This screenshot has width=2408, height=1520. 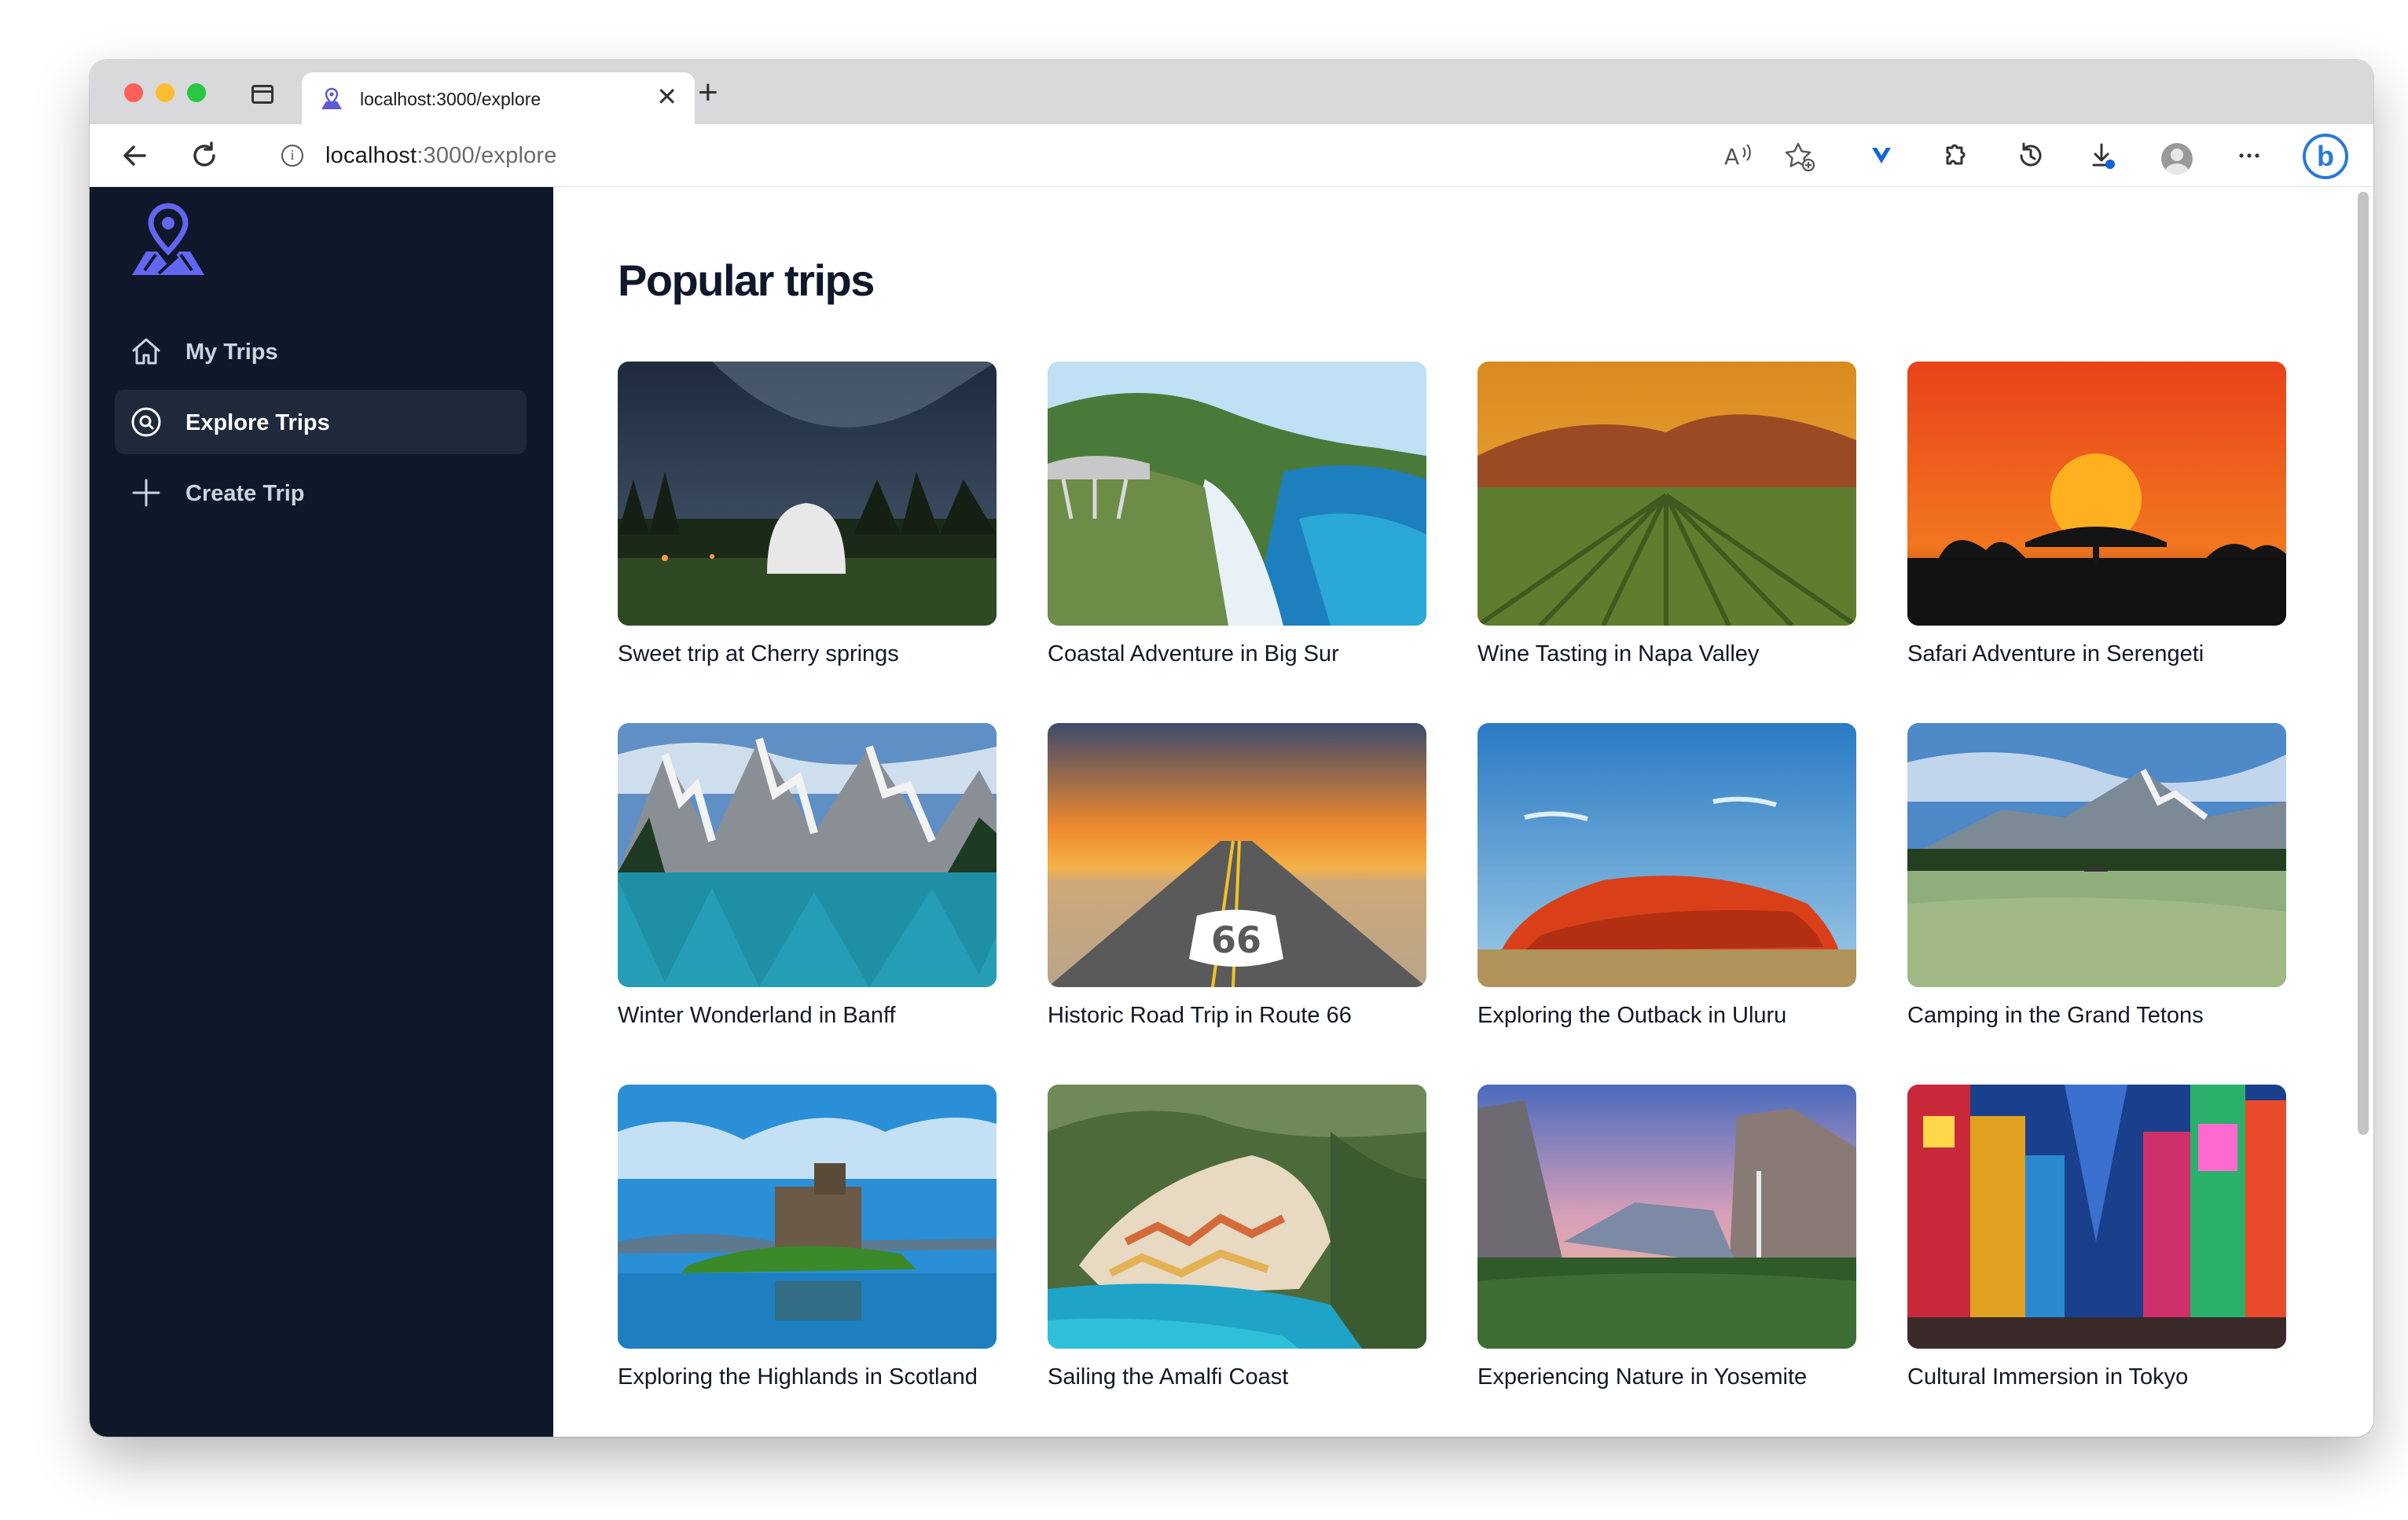 What do you see at coordinates (321, 493) in the screenshot?
I see `sidebar-item-create-trip: Create Trip` at bounding box center [321, 493].